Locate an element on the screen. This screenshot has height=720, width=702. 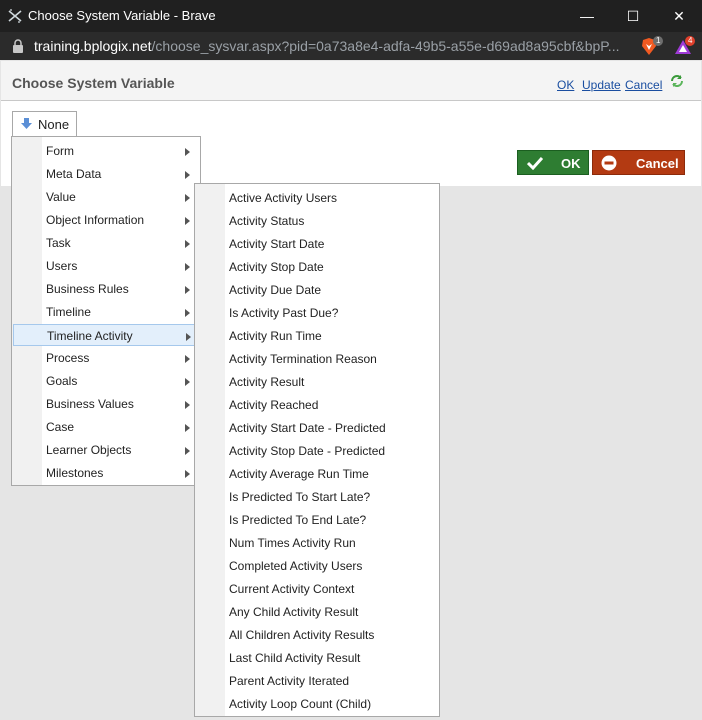
submenu-item-activity-loop-count-child: Activity Loop Count (Child) is located at coordinates (317, 704).